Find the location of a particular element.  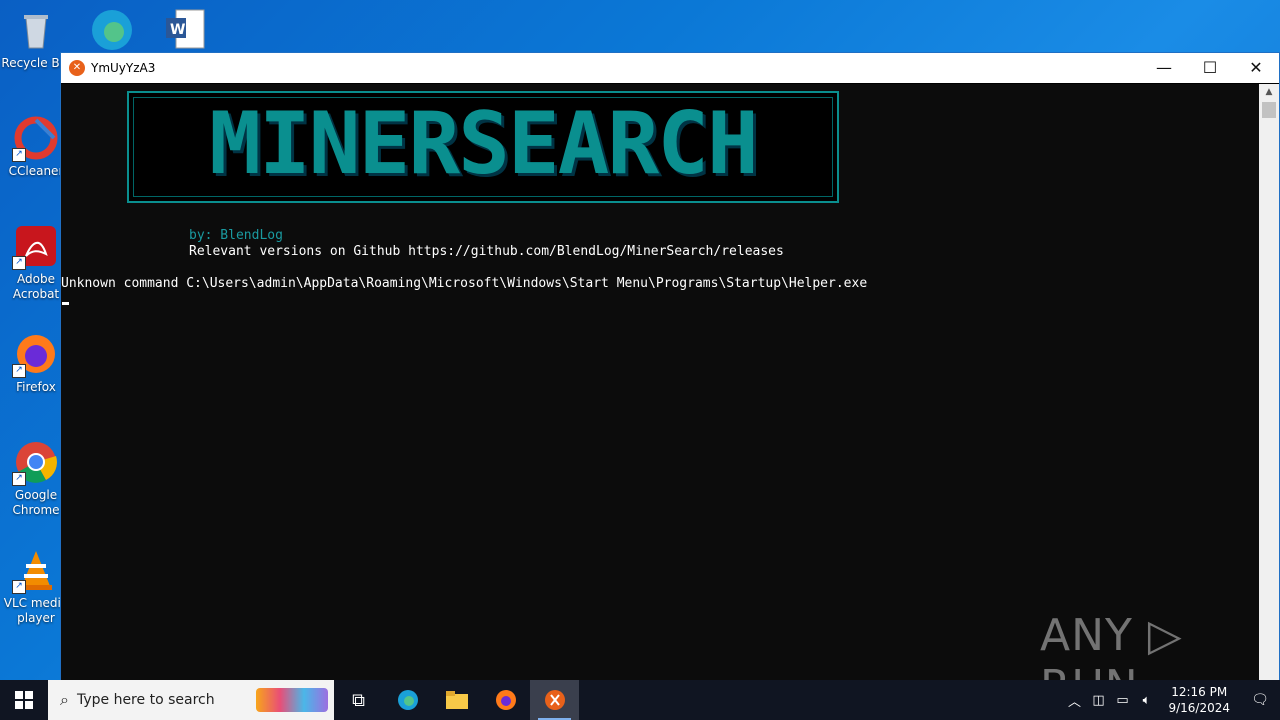

adobe-acrobat-icon: ↗ is located at coordinates (35, 247).